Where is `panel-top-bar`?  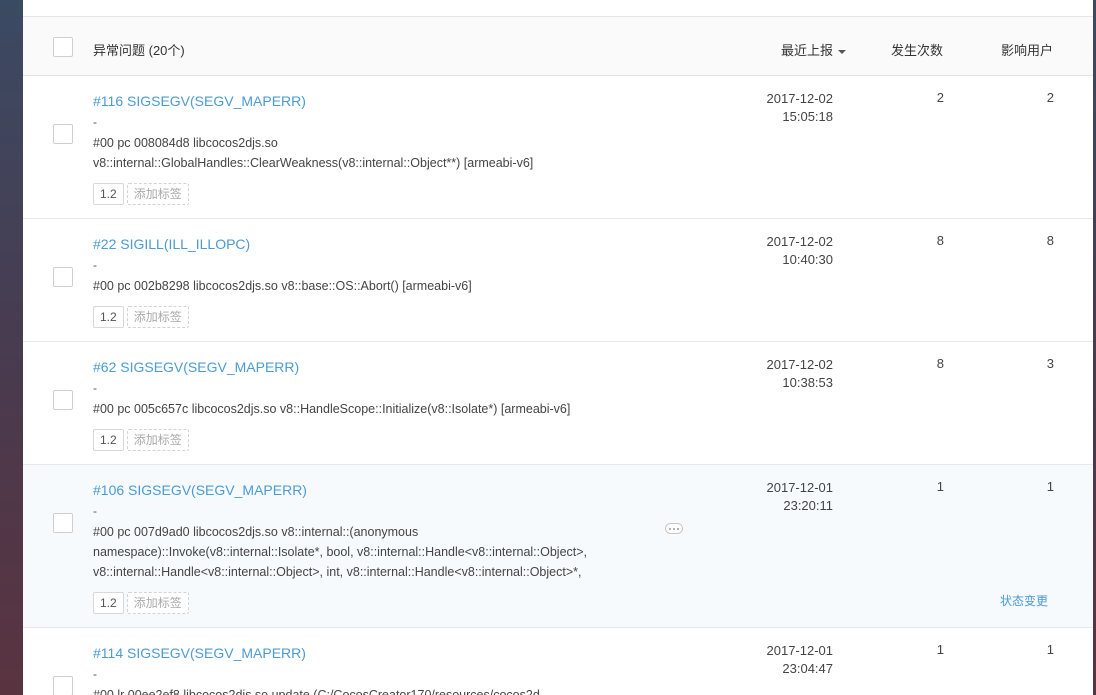
panel-top-bar is located at coordinates (558, 8).